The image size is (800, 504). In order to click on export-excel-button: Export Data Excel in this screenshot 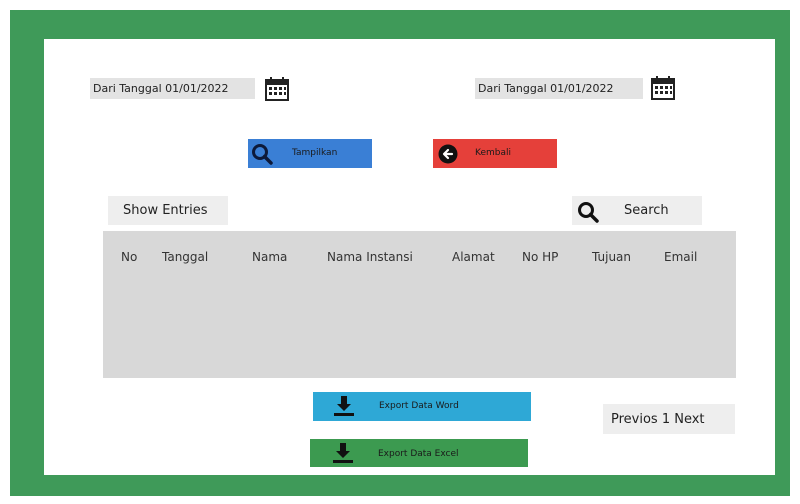, I will do `click(419, 453)`.